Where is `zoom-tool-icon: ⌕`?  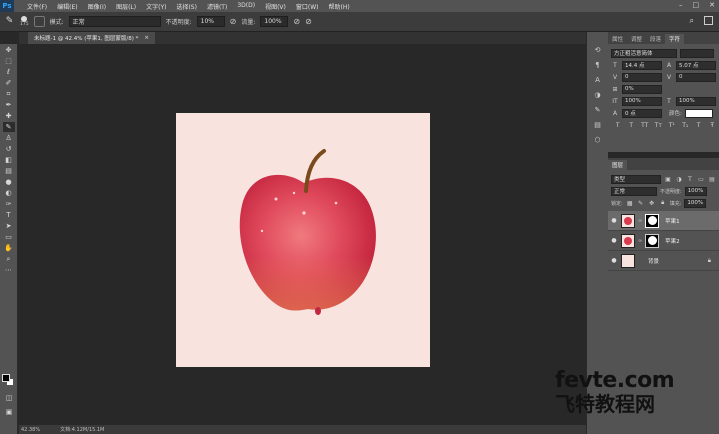 zoom-tool-icon: ⌕ is located at coordinates (9, 259).